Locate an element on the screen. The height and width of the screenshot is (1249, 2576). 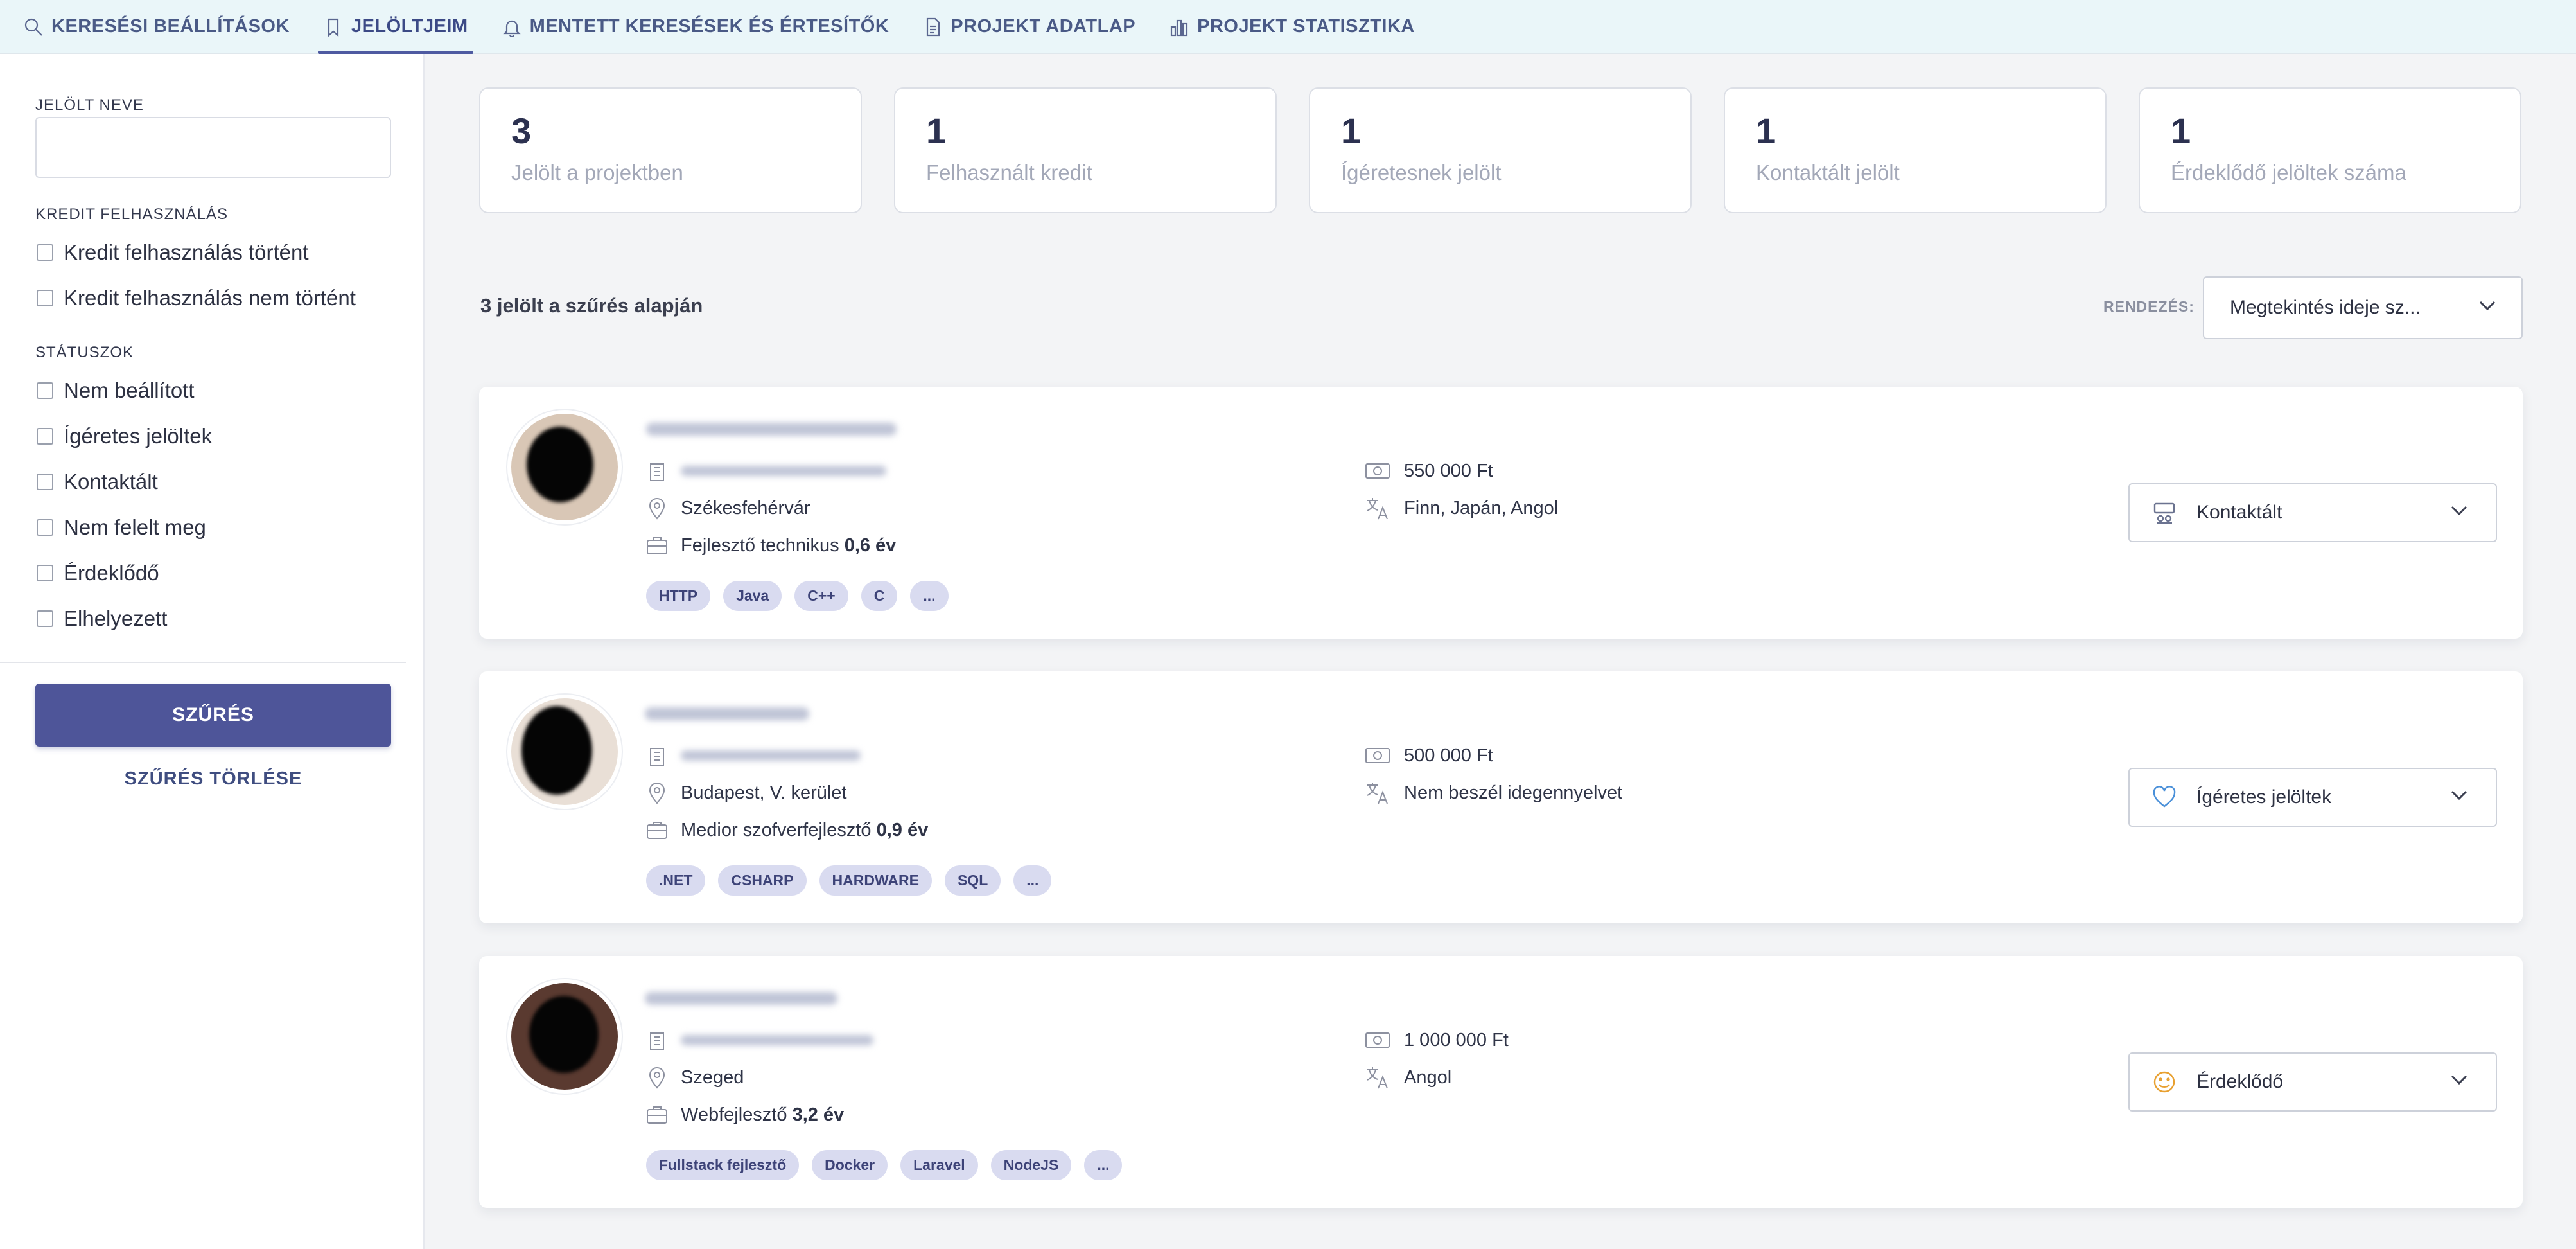
candidate-name-label: JELÖLT NEVE is located at coordinates (89, 105).